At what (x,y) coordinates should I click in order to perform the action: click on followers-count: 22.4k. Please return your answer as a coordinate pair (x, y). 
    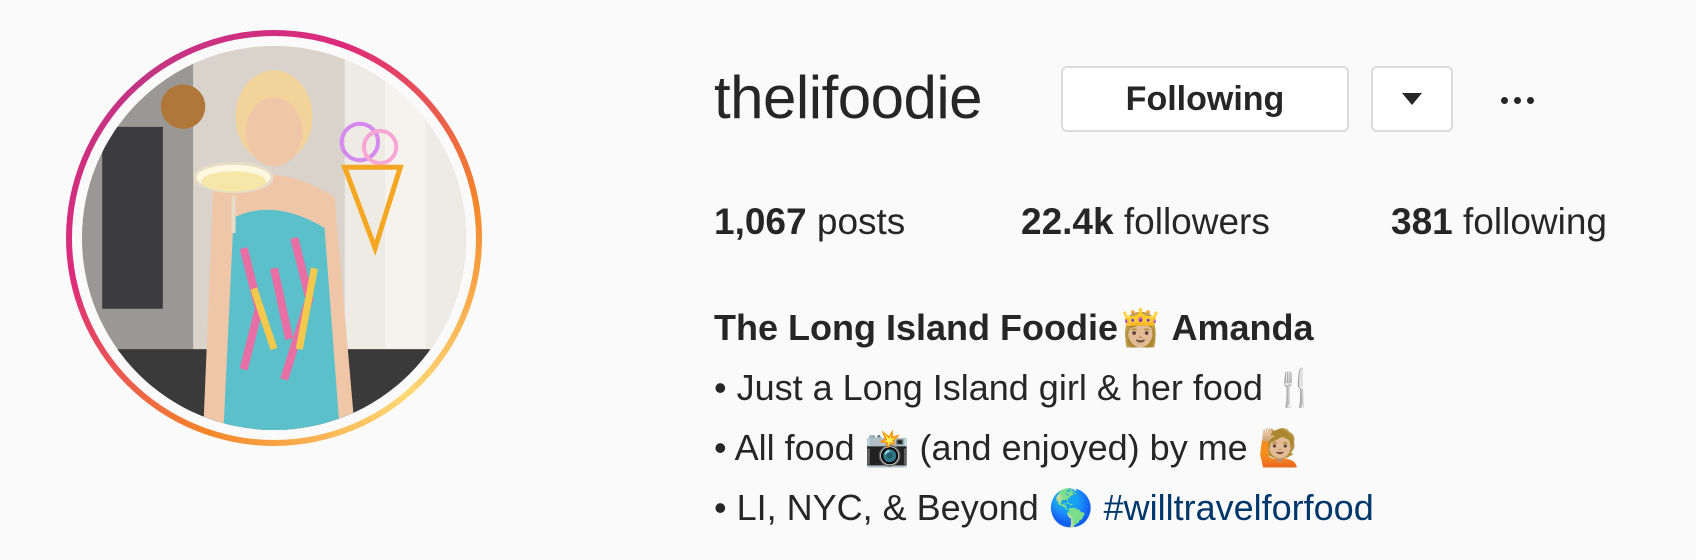
    Looking at the image, I should click on (1067, 221).